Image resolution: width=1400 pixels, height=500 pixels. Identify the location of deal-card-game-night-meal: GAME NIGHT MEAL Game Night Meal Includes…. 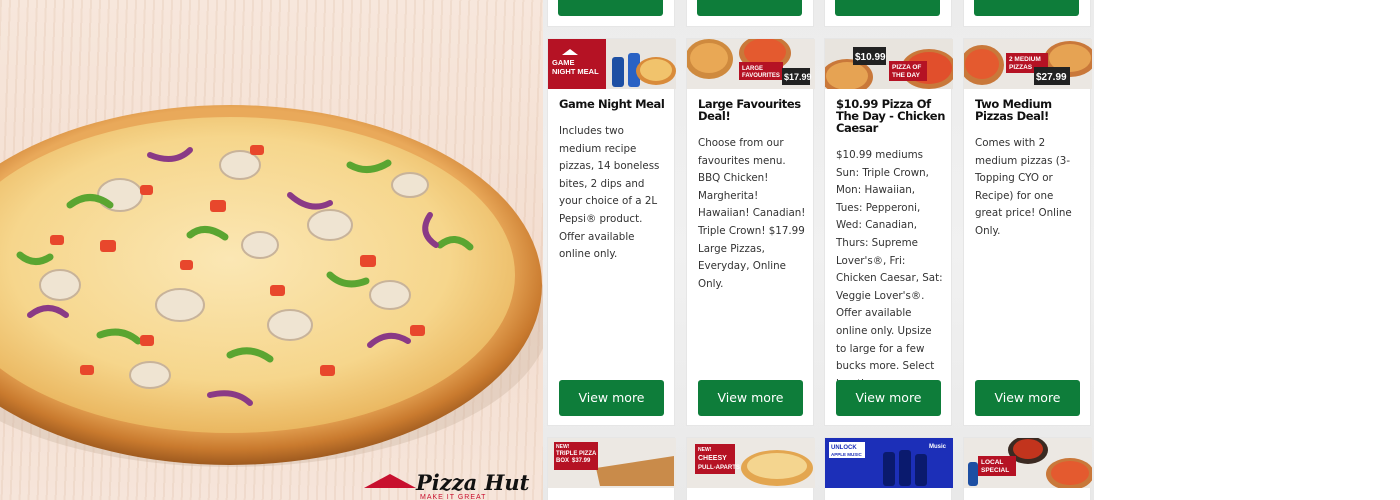
(611, 232).